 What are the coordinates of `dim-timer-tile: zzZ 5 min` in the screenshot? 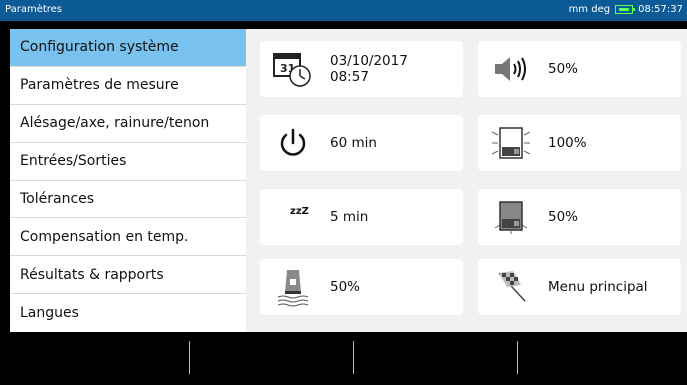 It's located at (361, 217).